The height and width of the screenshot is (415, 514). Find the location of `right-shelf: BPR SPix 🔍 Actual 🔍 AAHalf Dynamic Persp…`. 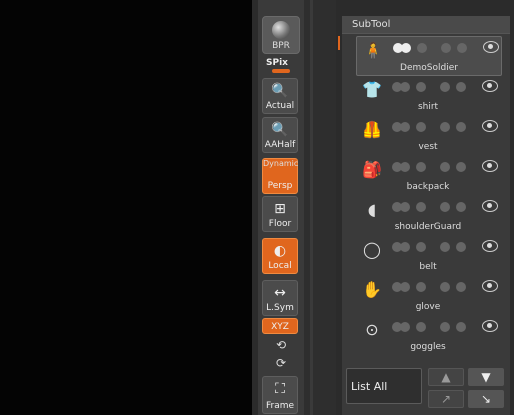

right-shelf: BPR SPix 🔍 Actual 🔍 AAHalf Dynamic Persp… is located at coordinates (281, 207).